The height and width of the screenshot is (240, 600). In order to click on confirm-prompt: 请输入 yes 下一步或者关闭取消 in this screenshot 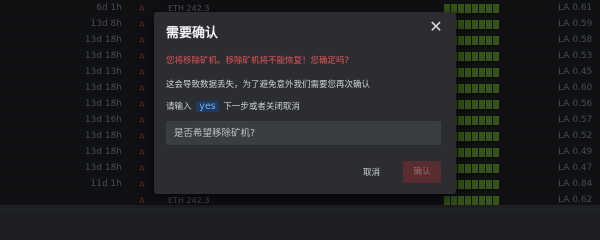, I will do `click(233, 106)`.